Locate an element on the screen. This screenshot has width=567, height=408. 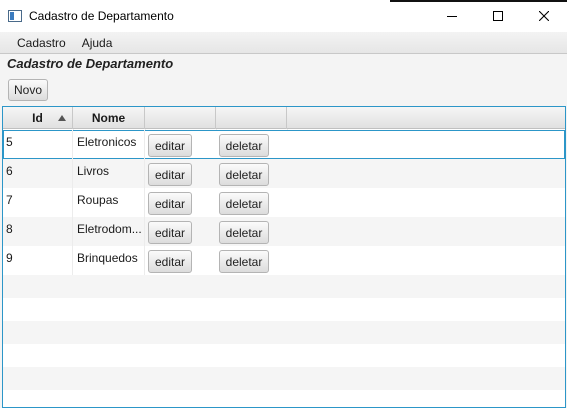
cell-nome: Brinquedos is located at coordinates (109, 260).